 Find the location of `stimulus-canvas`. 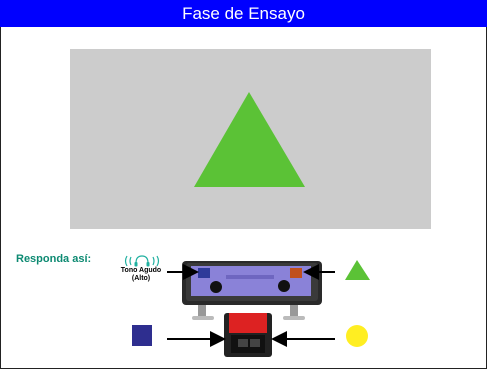

stimulus-canvas is located at coordinates (249, 139).